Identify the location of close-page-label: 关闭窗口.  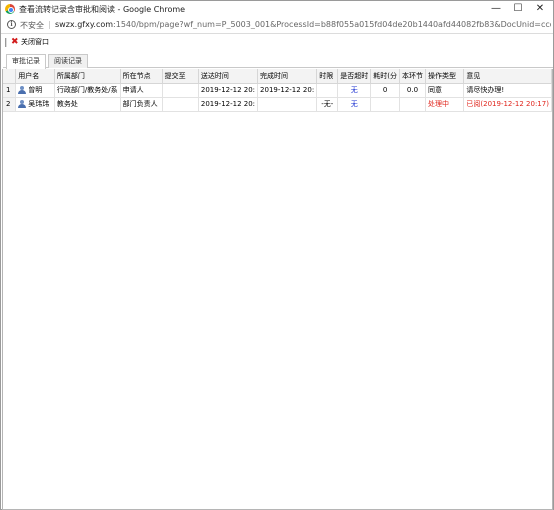
(35, 42).